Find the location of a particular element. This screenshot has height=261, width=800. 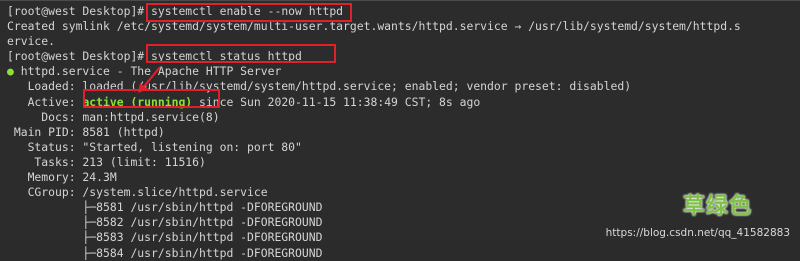

highlight-box-enable-command is located at coordinates (249, 12).